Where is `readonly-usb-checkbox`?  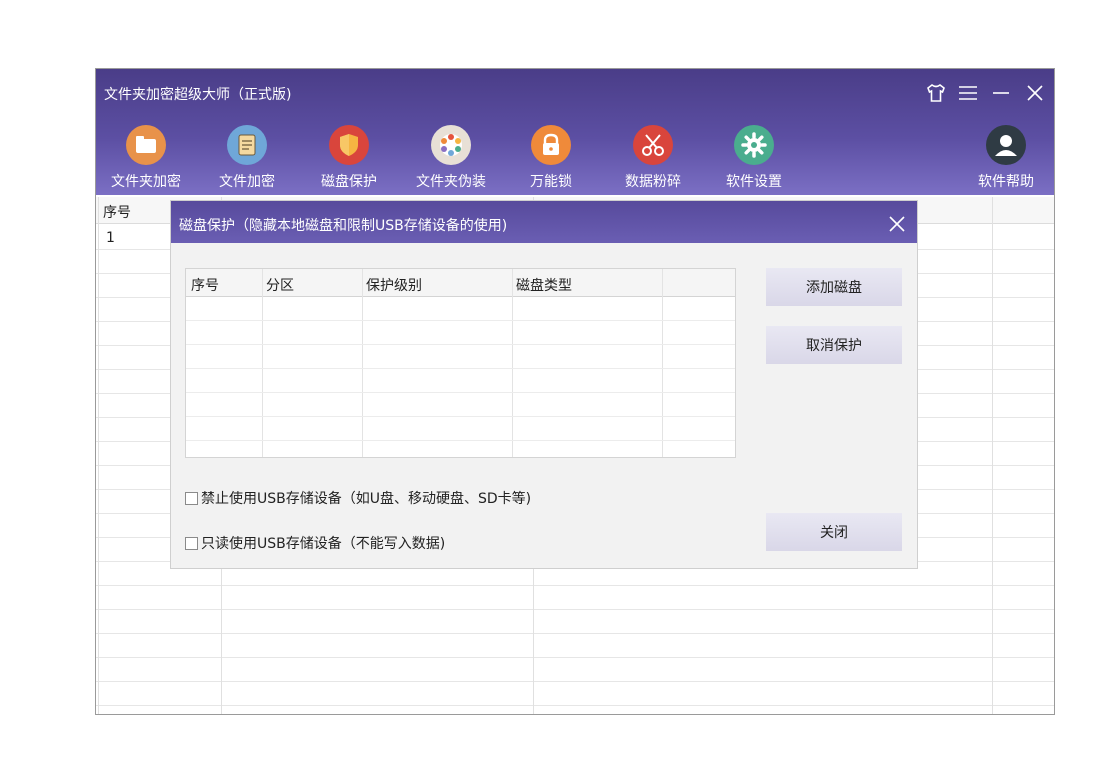
readonly-usb-checkbox is located at coordinates (191, 543).